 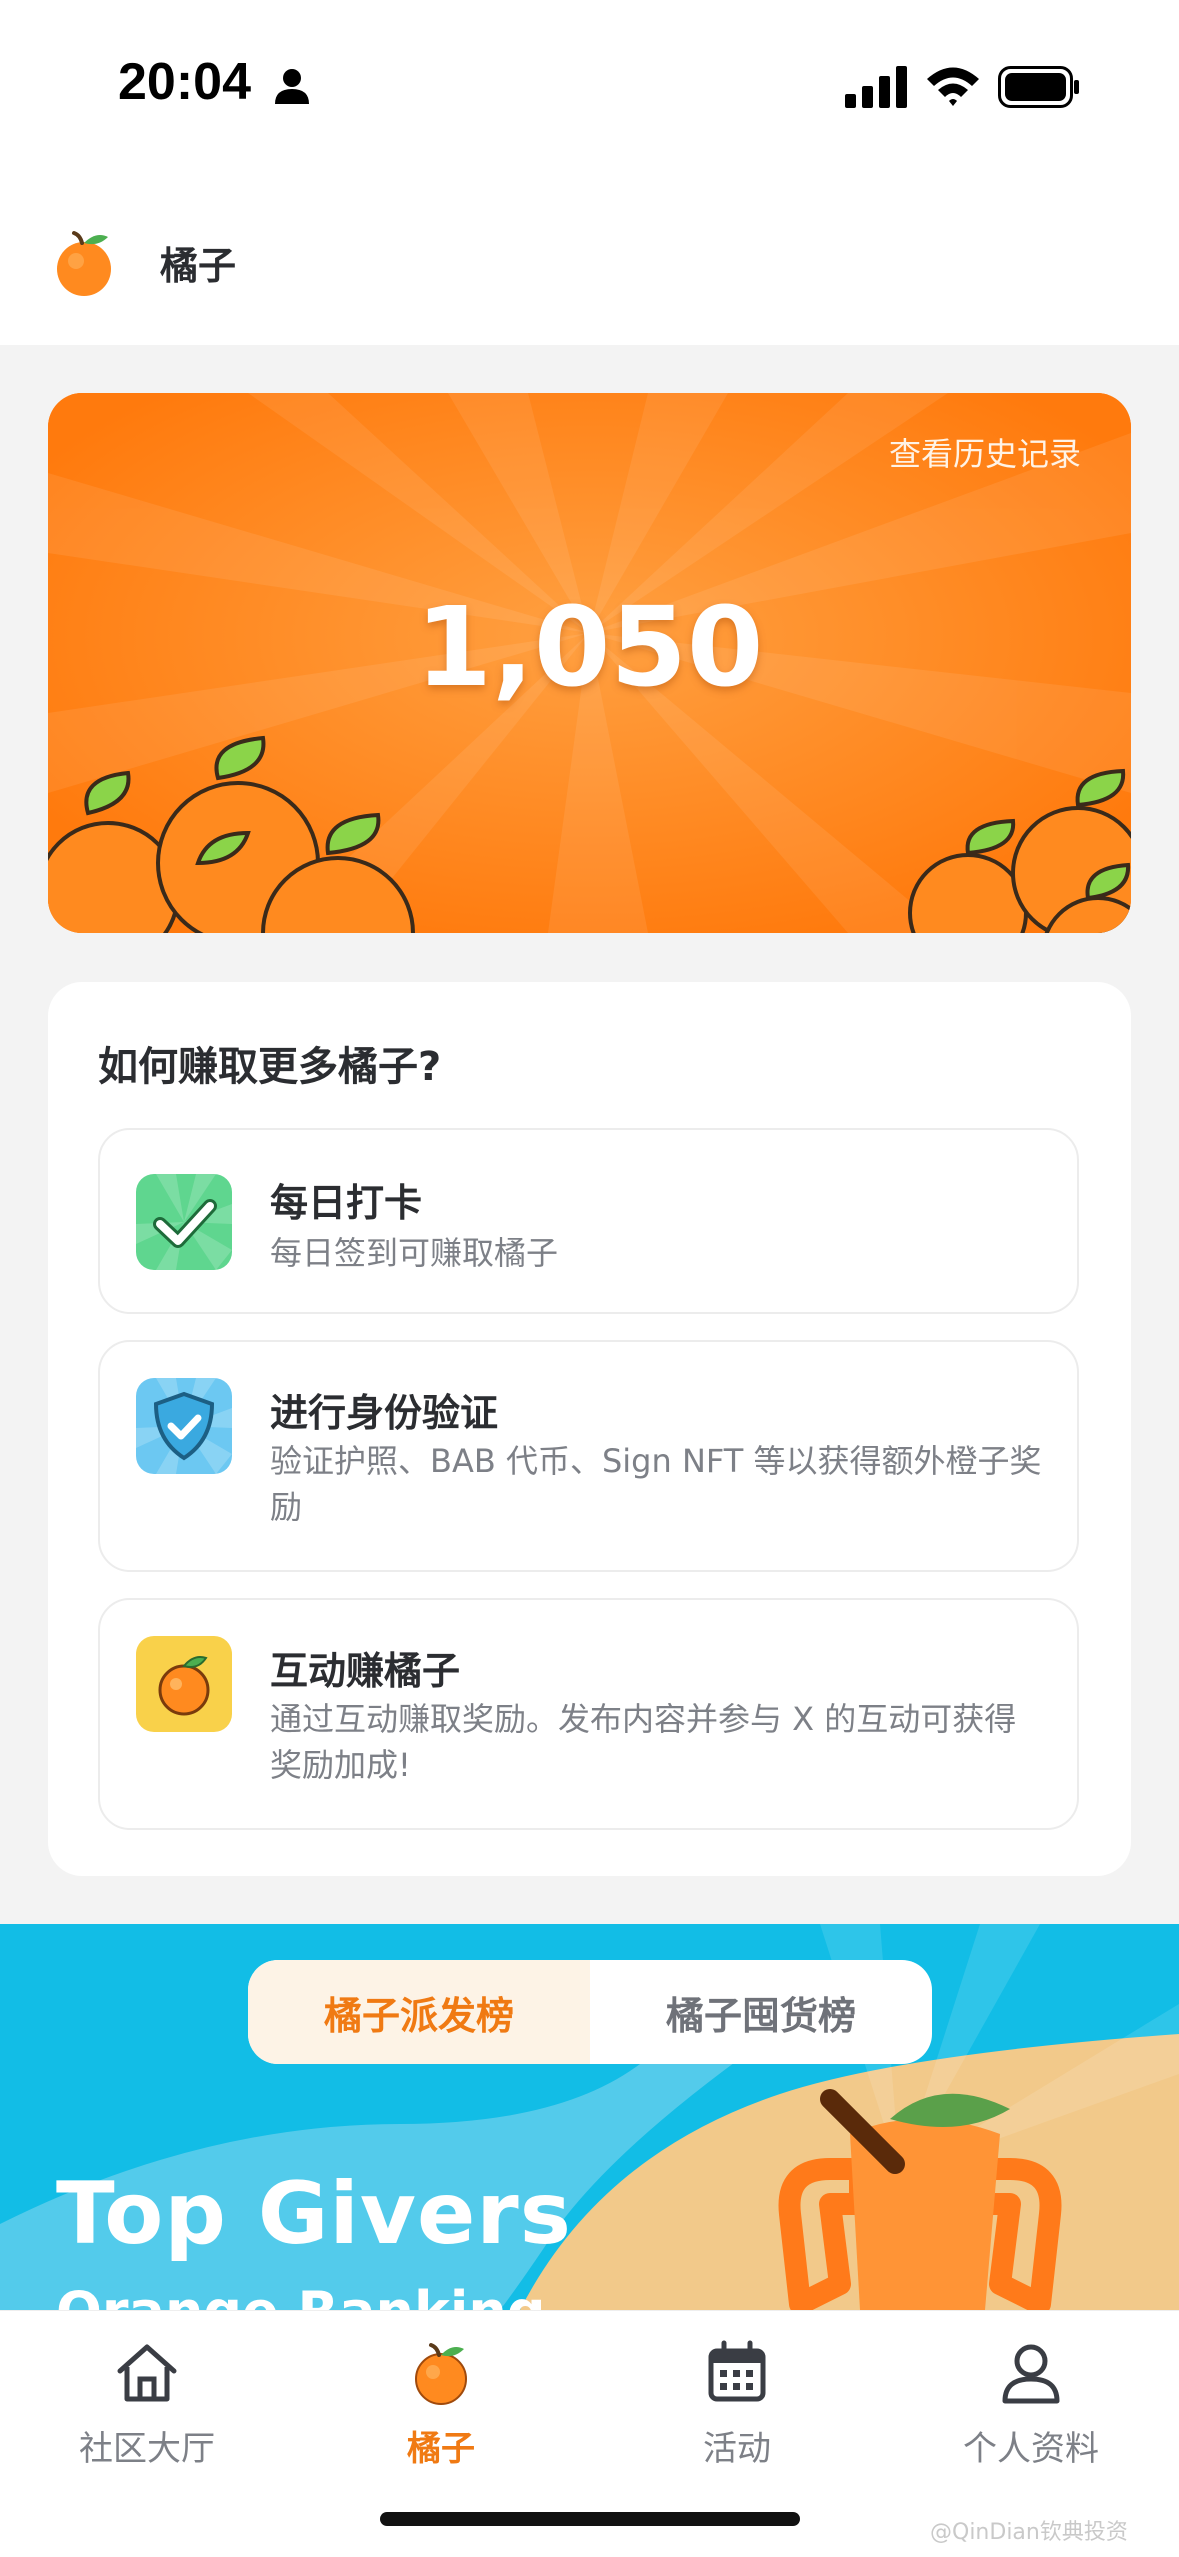 I want to click on profile-icon, so click(x=1031, y=2374).